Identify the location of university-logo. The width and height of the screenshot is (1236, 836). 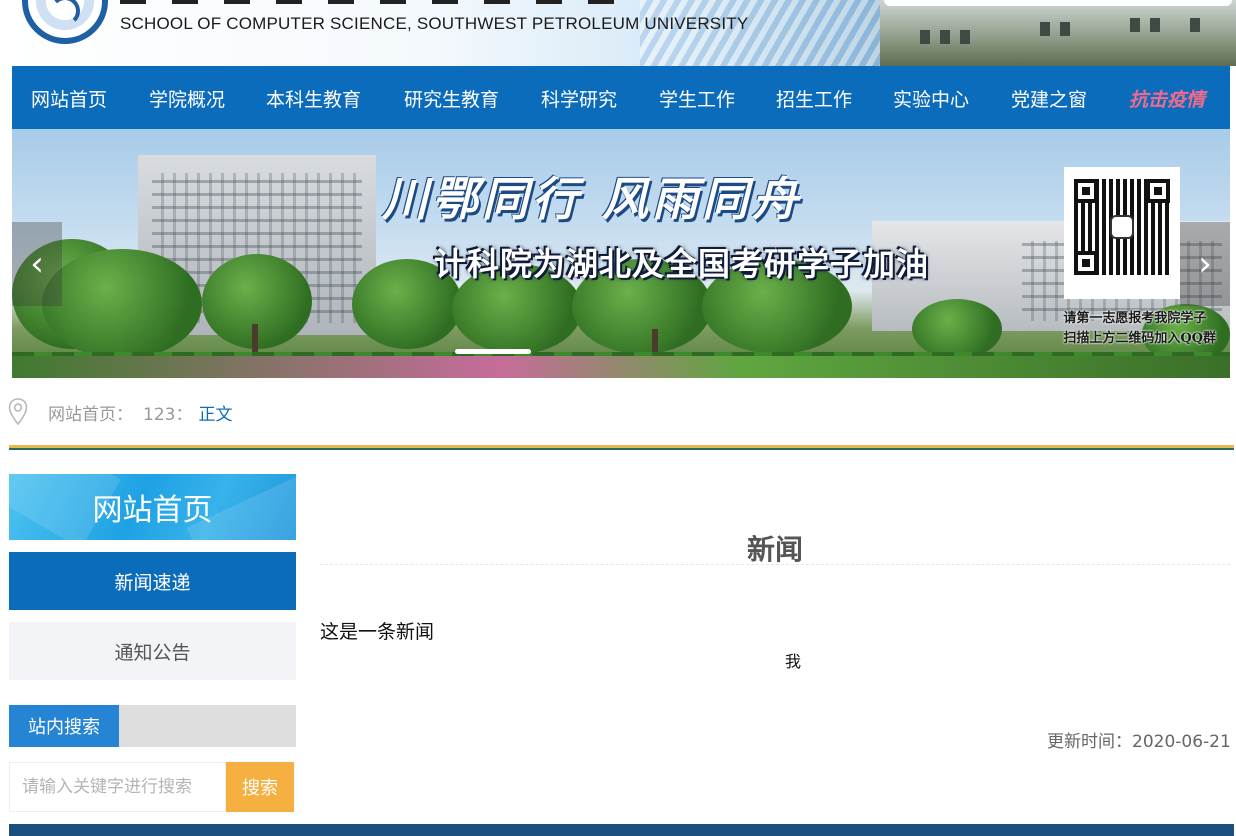
(65, 22).